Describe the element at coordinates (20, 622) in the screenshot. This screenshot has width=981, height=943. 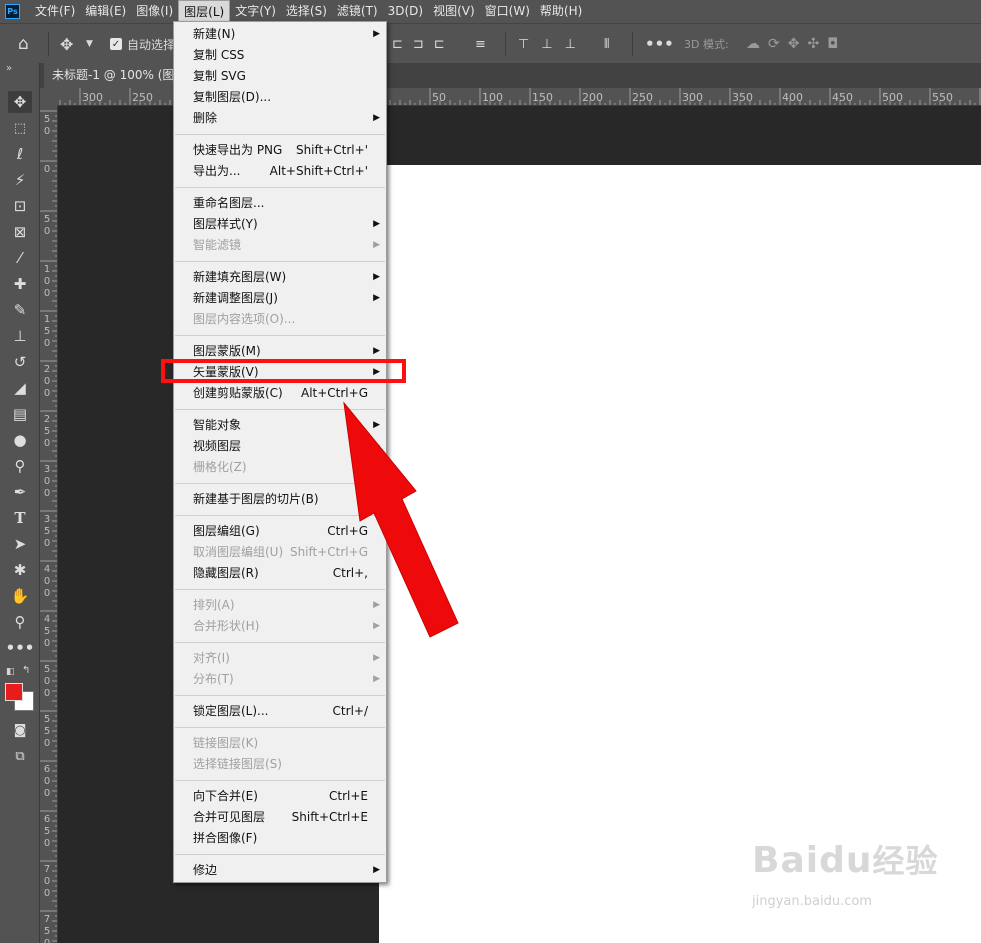
I see `zoom-tool-icon: ⚲` at that location.